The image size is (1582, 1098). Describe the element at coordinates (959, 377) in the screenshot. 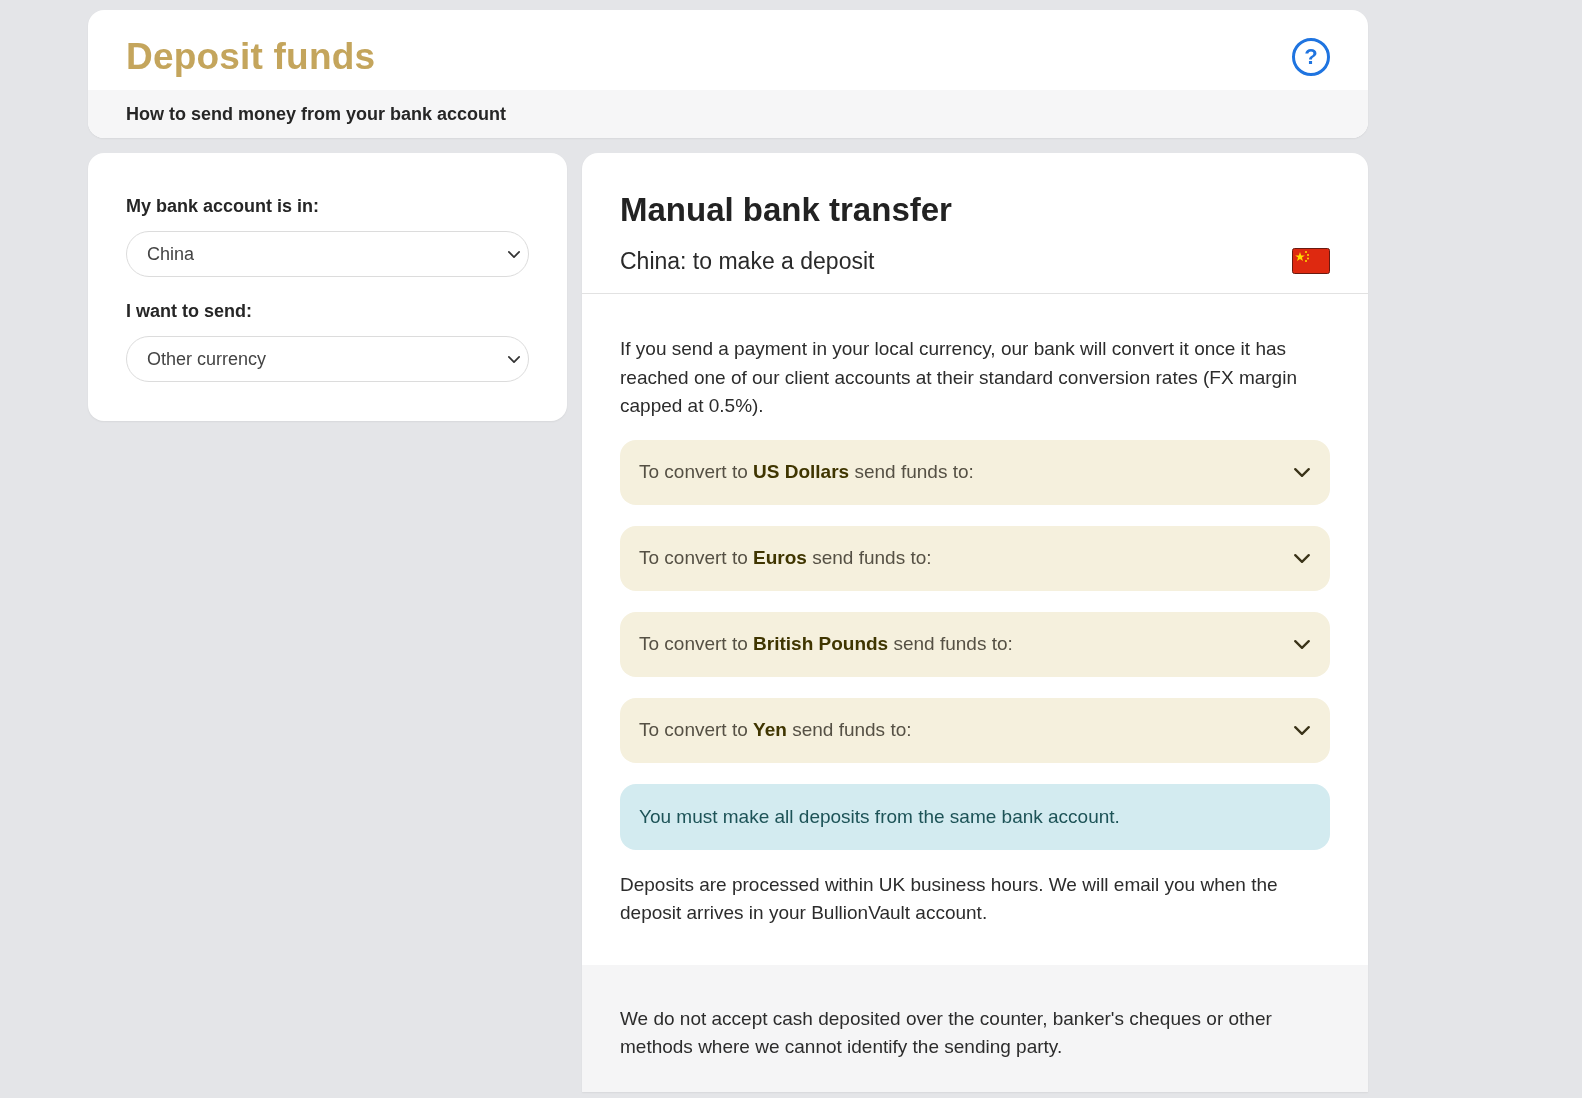

I see `intro-text: If you send a payment in your local currency, our bank will convert it once it has reached one of our client accounts at their standard conversion rates (FX margin capped at 0.5%).` at that location.